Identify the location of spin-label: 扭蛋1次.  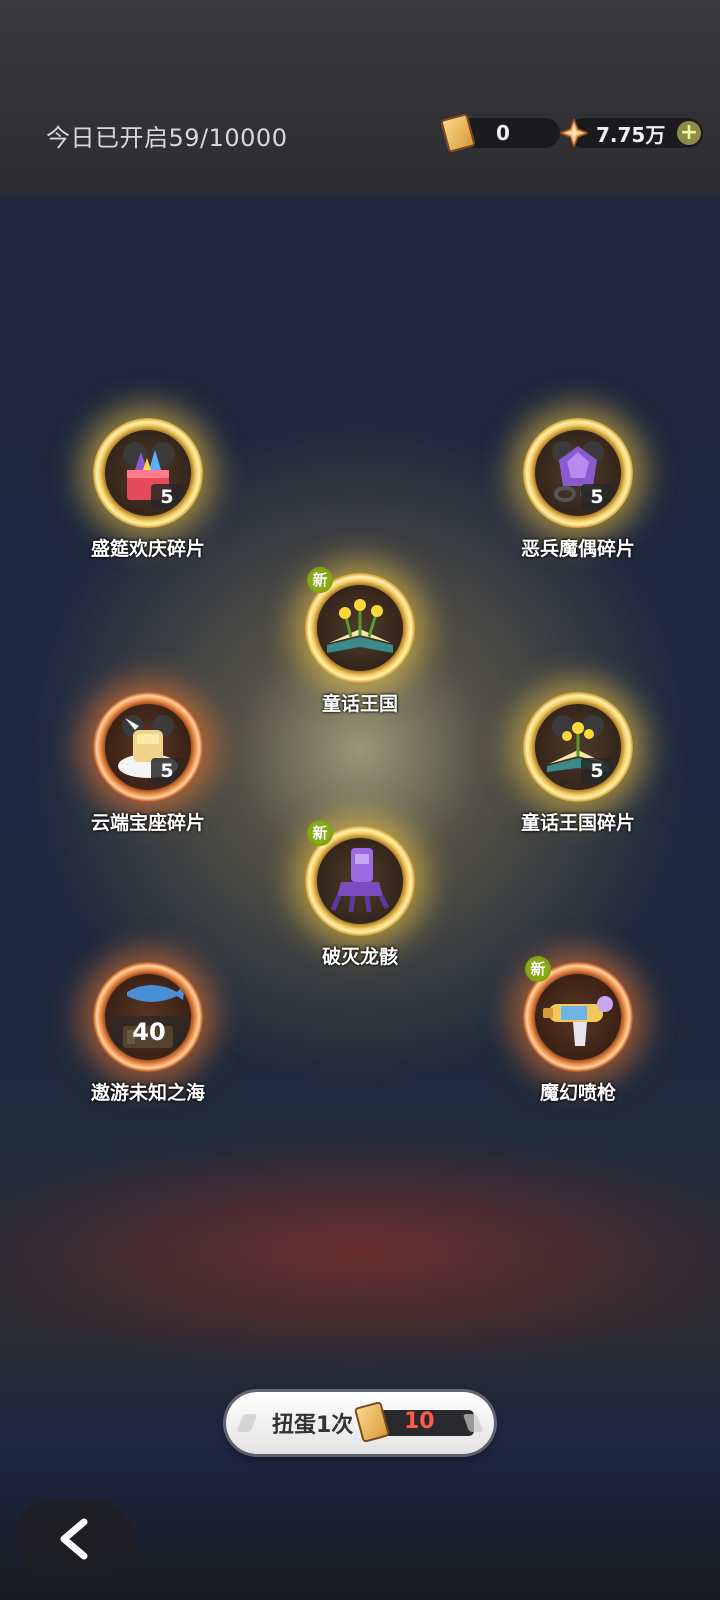
(313, 1425).